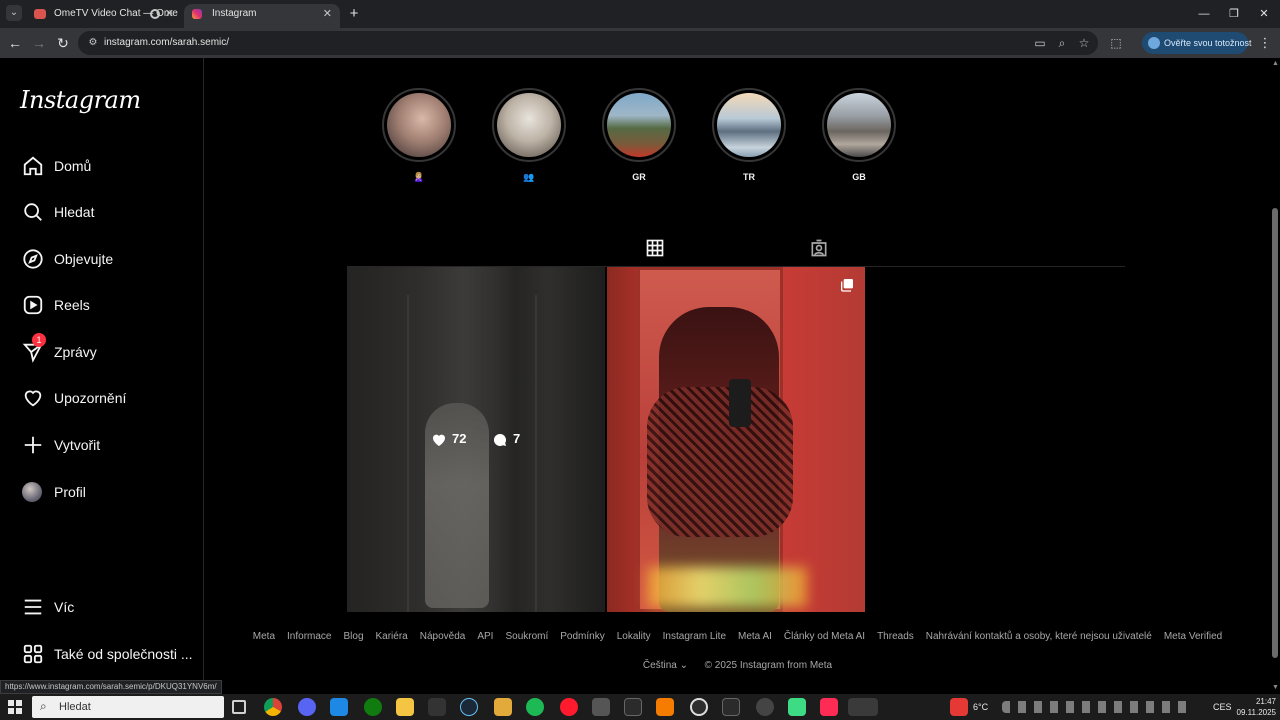  Describe the element at coordinates (273, 707) in the screenshot. I see `chrome-icon` at that location.